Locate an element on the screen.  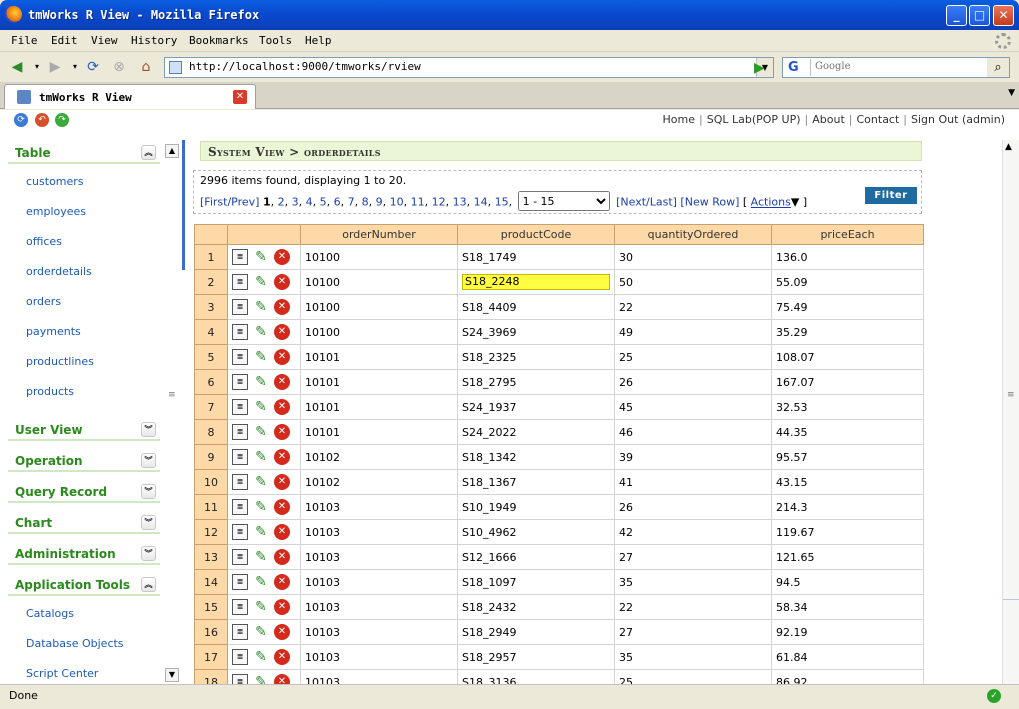
table-row: 12 ≣ ✎ ✕ 10103 S10_4962 42 119.67 is located at coordinates (559, 532).